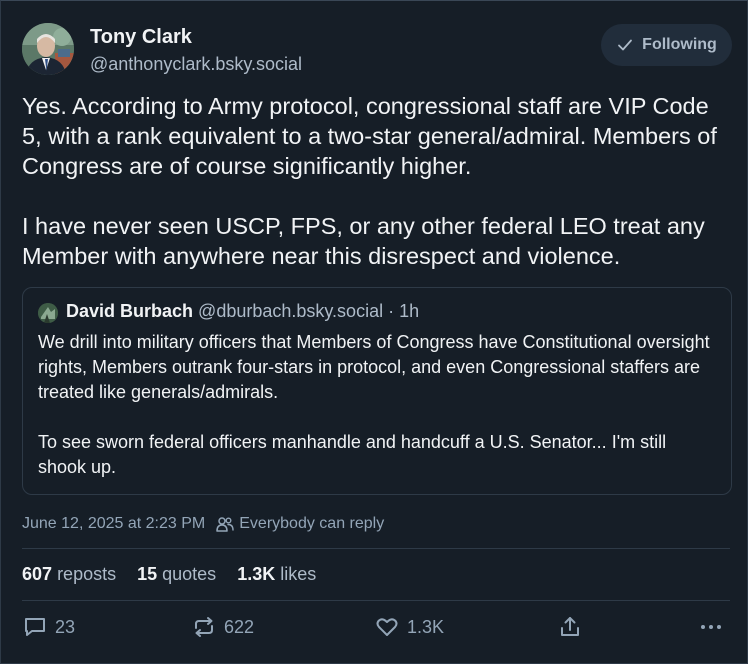  Describe the element at coordinates (426, 626) in the screenshot. I see `like-count: 1.3K` at that location.